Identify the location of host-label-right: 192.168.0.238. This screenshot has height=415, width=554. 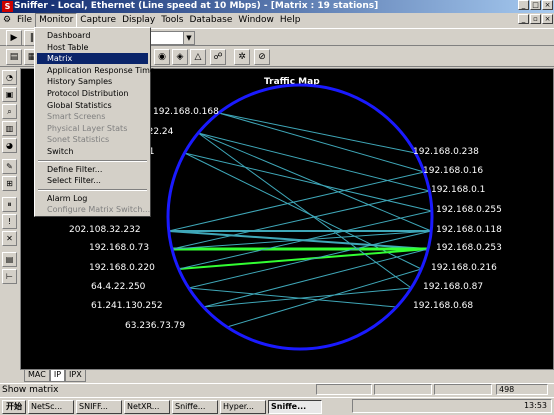
(446, 152).